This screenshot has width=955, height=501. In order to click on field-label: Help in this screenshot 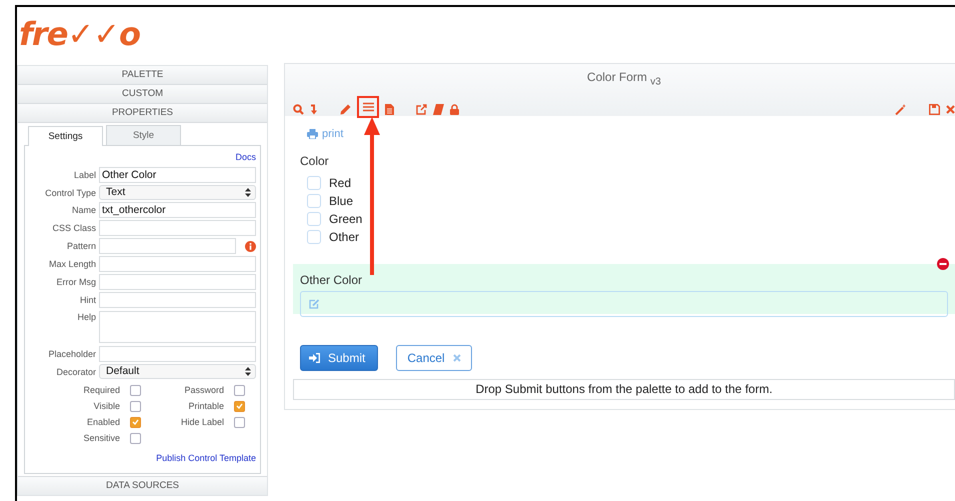, I will do `click(86, 317)`.